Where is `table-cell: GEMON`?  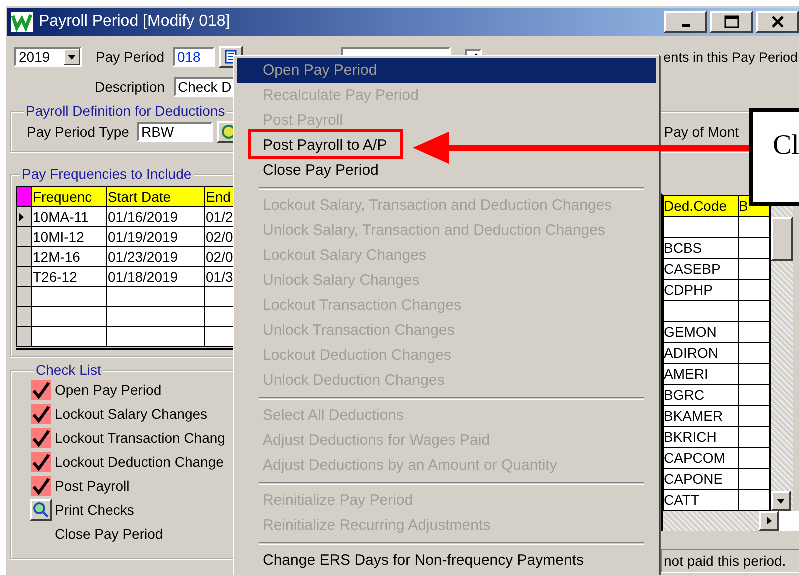
table-cell: GEMON is located at coordinates (701, 332).